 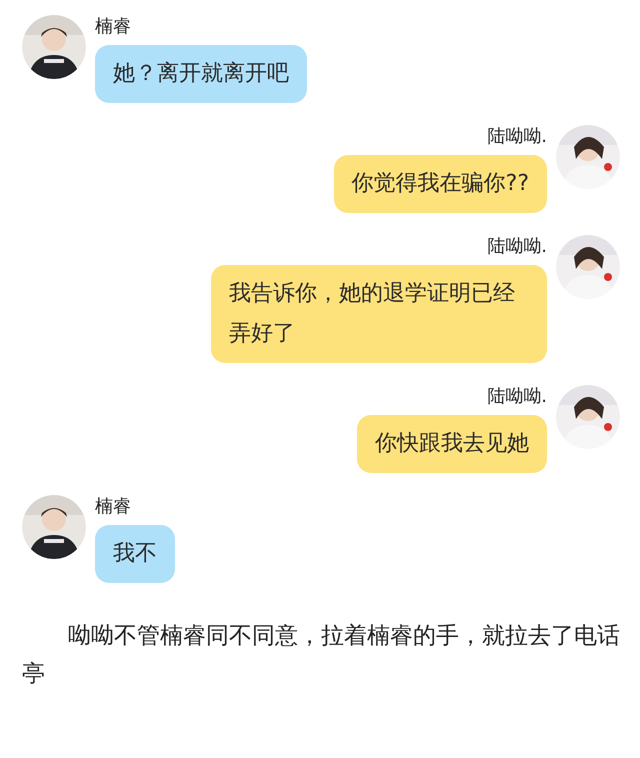 I want to click on message-bubble: 她？离开就离开吧, so click(x=201, y=74).